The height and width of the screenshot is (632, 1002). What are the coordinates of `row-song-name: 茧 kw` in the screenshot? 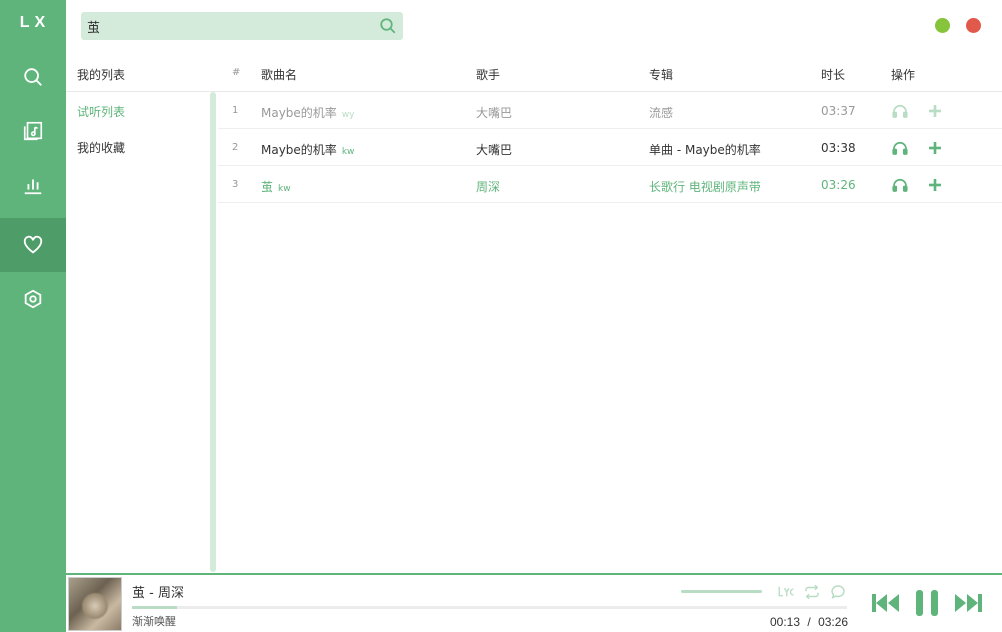 It's located at (276, 186).